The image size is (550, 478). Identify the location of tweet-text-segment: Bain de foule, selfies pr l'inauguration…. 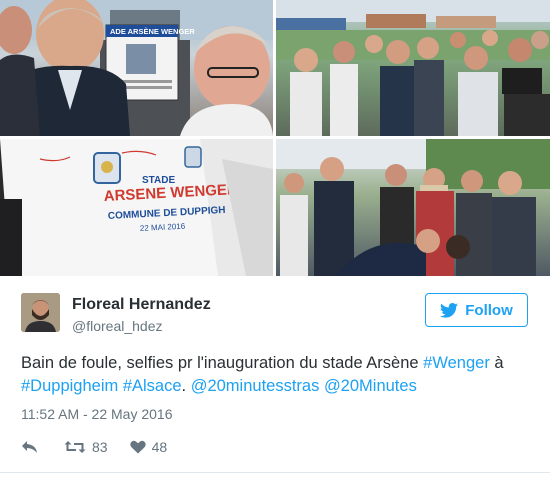
(222, 363).